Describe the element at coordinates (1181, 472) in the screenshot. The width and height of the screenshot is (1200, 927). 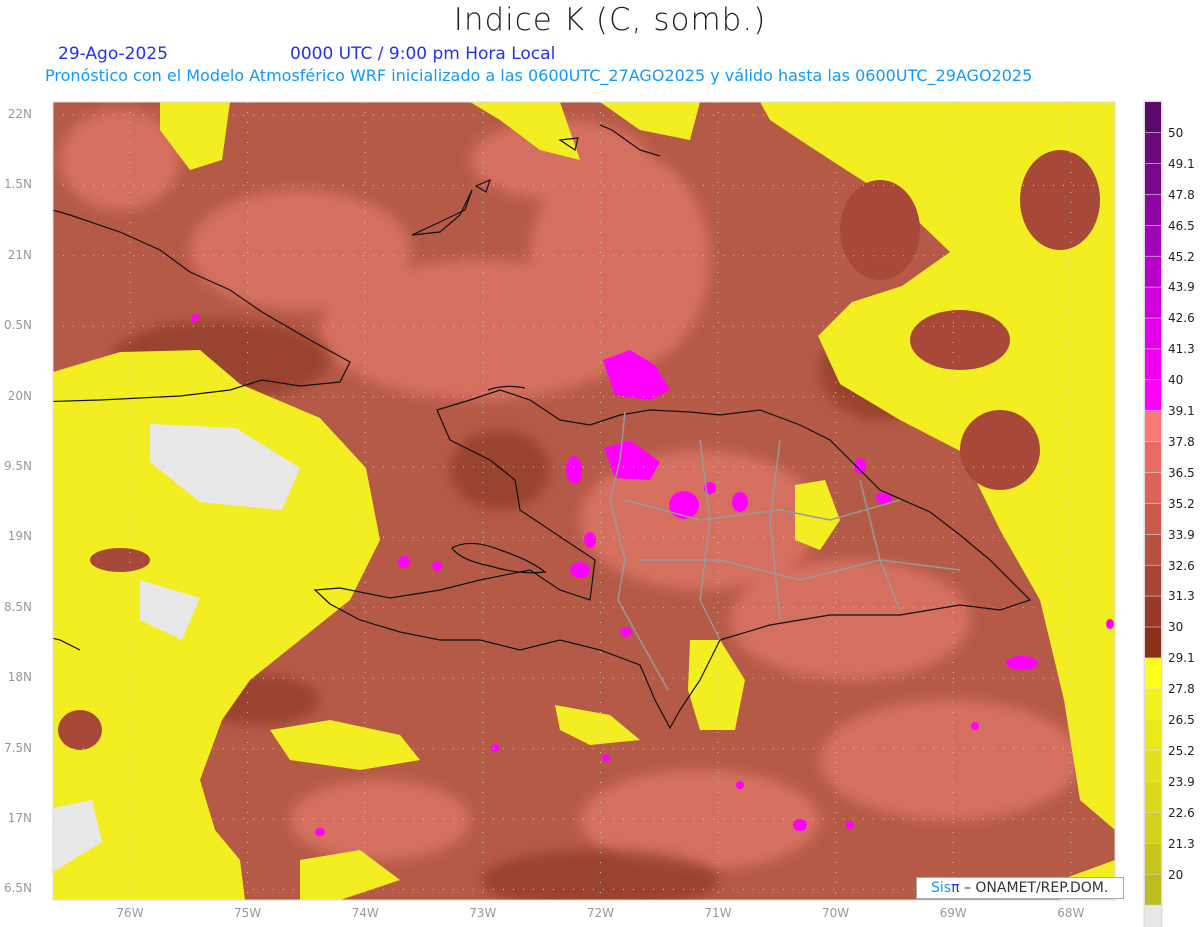
I see `colorbar-label: 36.5` at that location.